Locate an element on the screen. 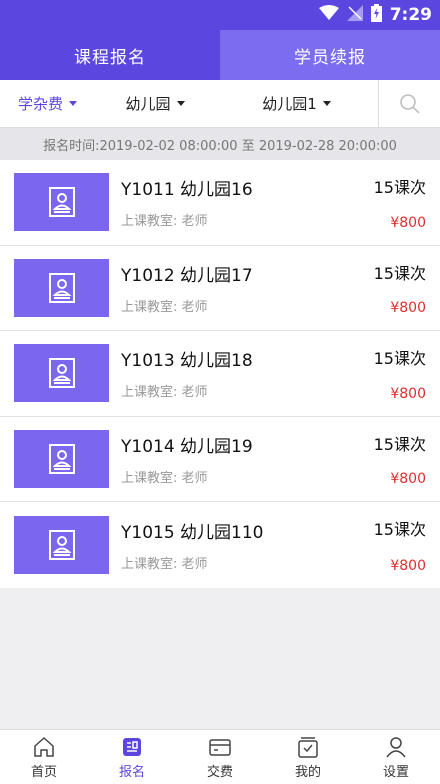 The image size is (440, 784). course-item: Y1015 幼儿园110 上课教室: 老师 15课次 ¥800 is located at coordinates (220, 545).